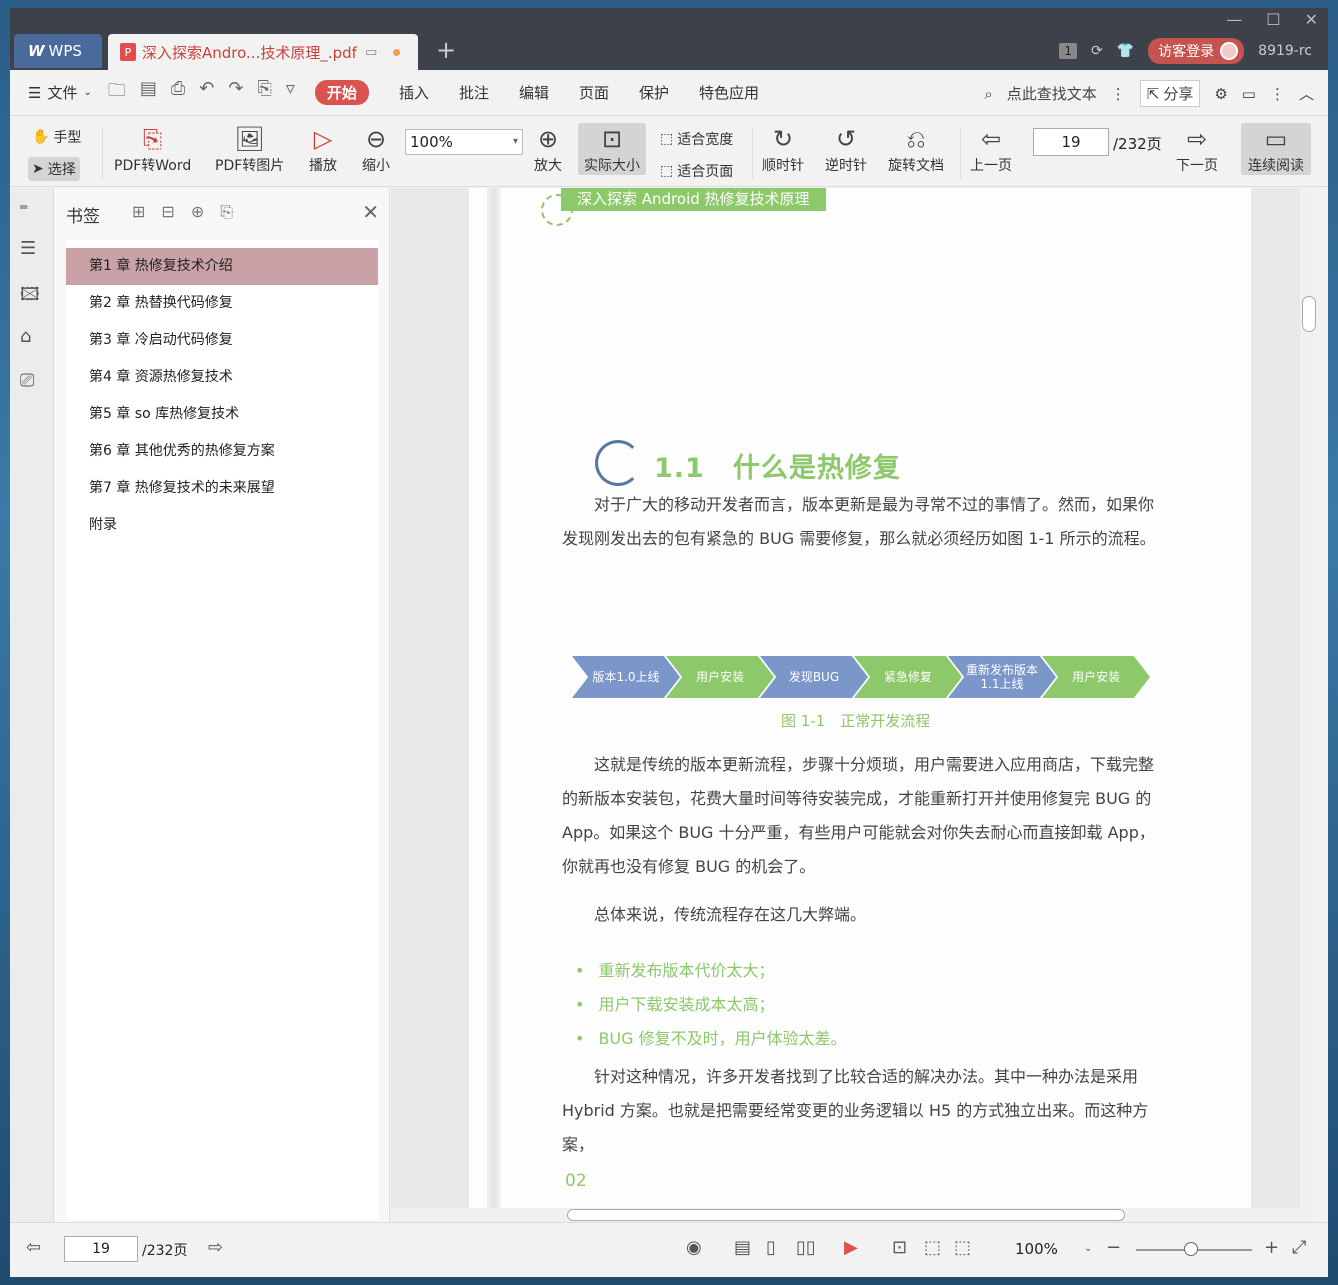 Image resolution: width=1338 pixels, height=1285 pixels. I want to click on undo-icon: ↶, so click(206, 93).